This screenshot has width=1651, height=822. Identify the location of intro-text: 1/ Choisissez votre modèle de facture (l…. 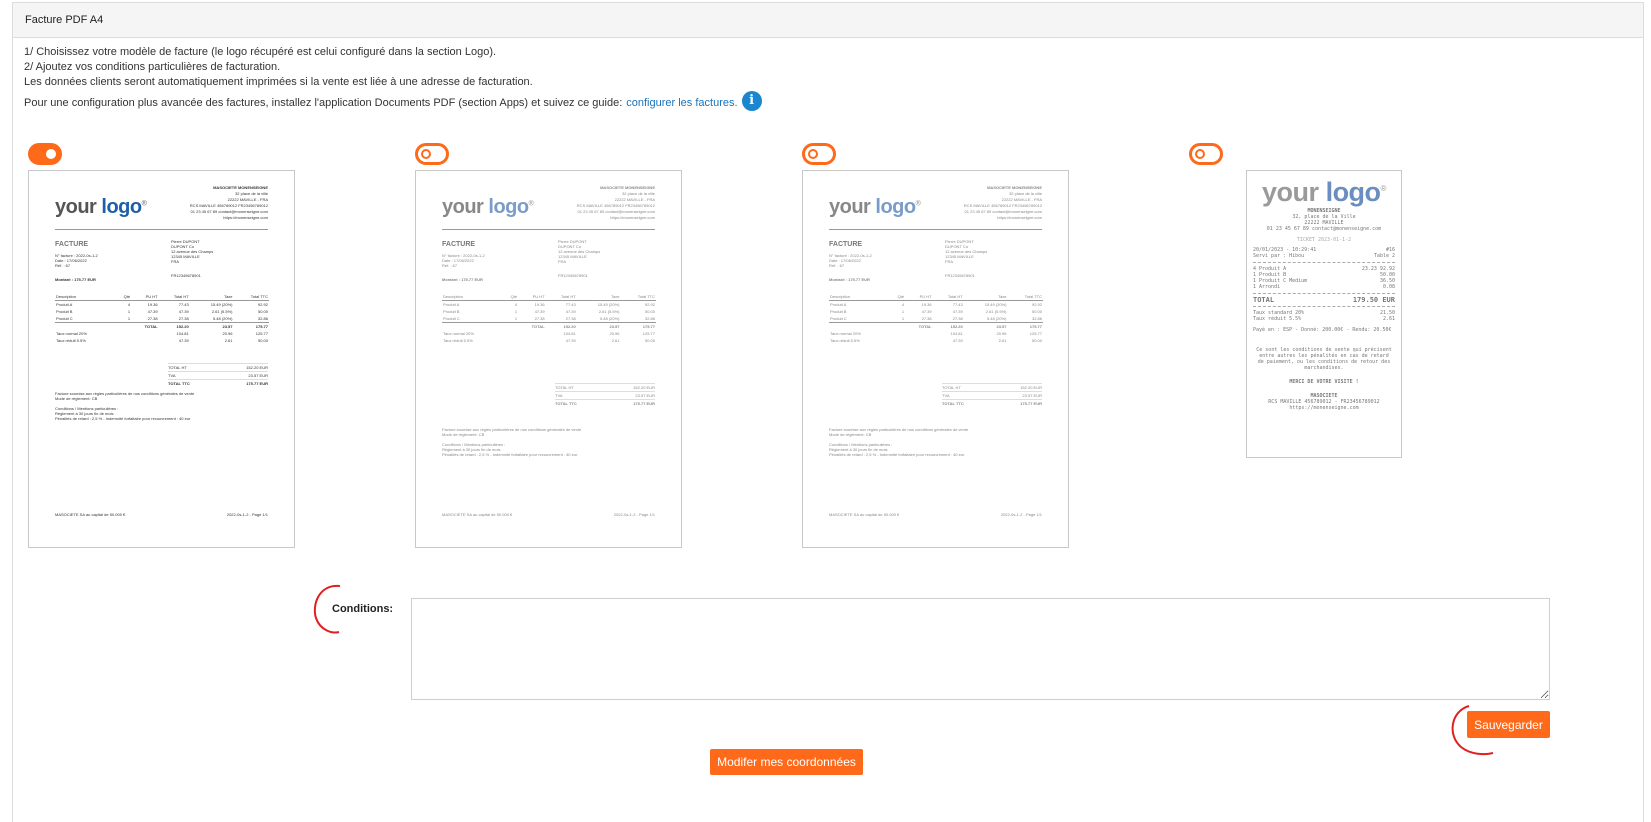
(393, 78).